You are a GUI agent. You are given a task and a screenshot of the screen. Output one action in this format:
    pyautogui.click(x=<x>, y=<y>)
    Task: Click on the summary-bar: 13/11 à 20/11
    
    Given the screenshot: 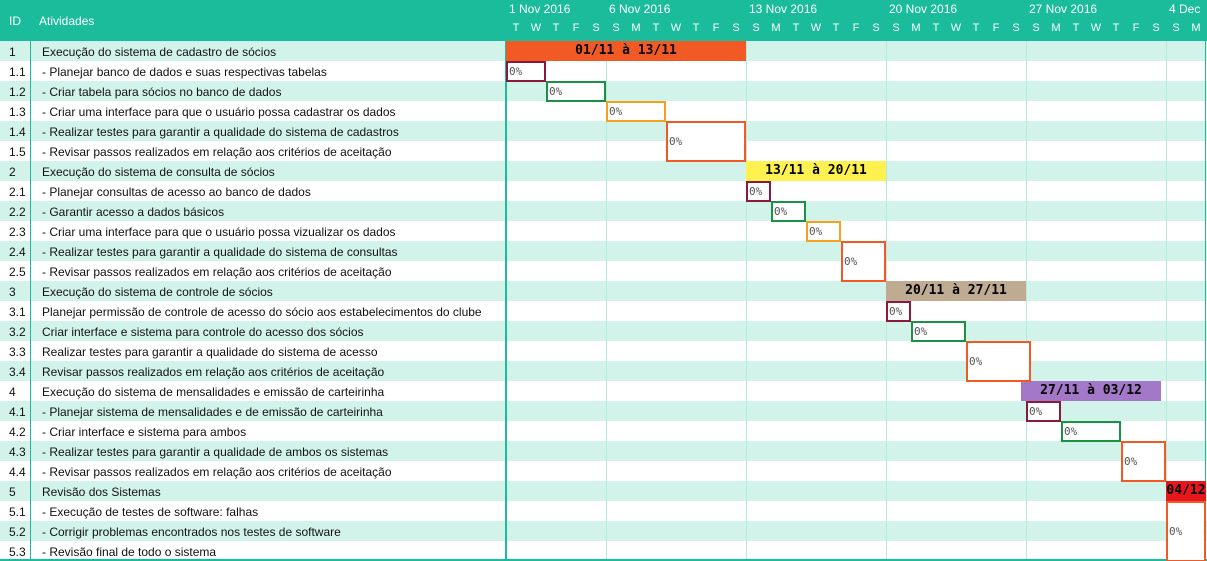 What is the action you would take?
    pyautogui.click(x=816, y=171)
    